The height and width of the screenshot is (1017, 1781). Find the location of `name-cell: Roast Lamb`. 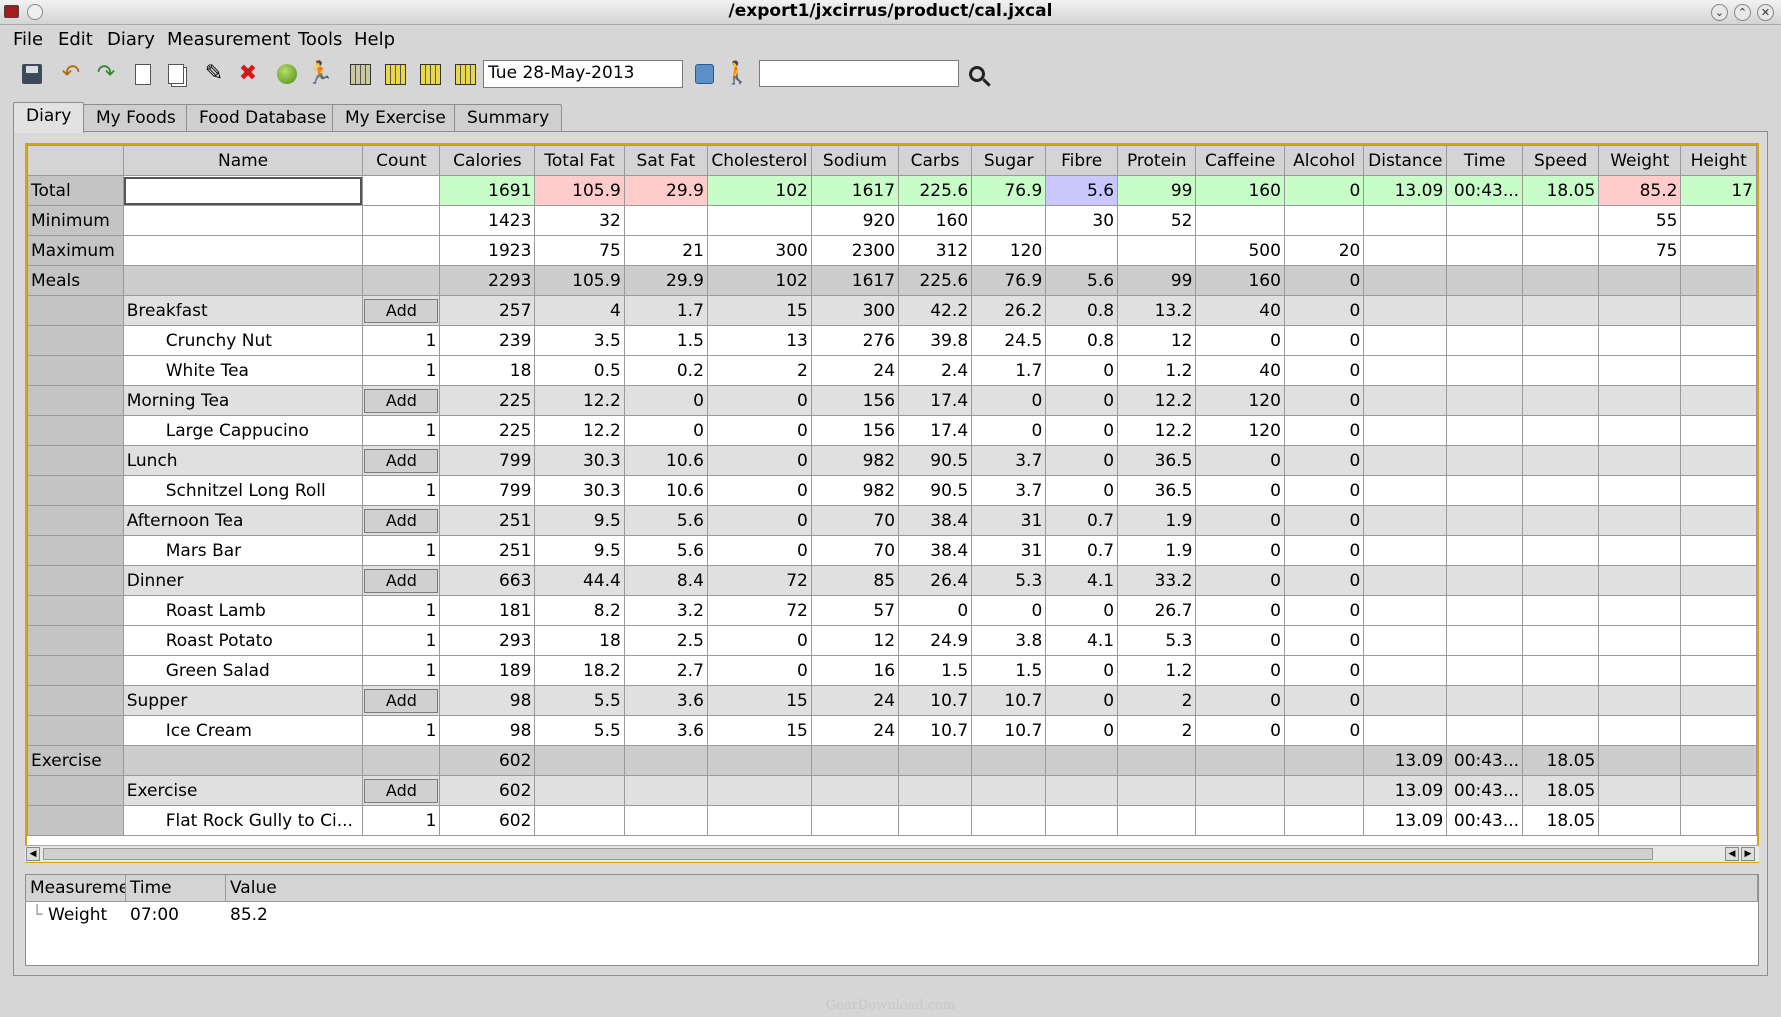

name-cell: Roast Lamb is located at coordinates (243, 610).